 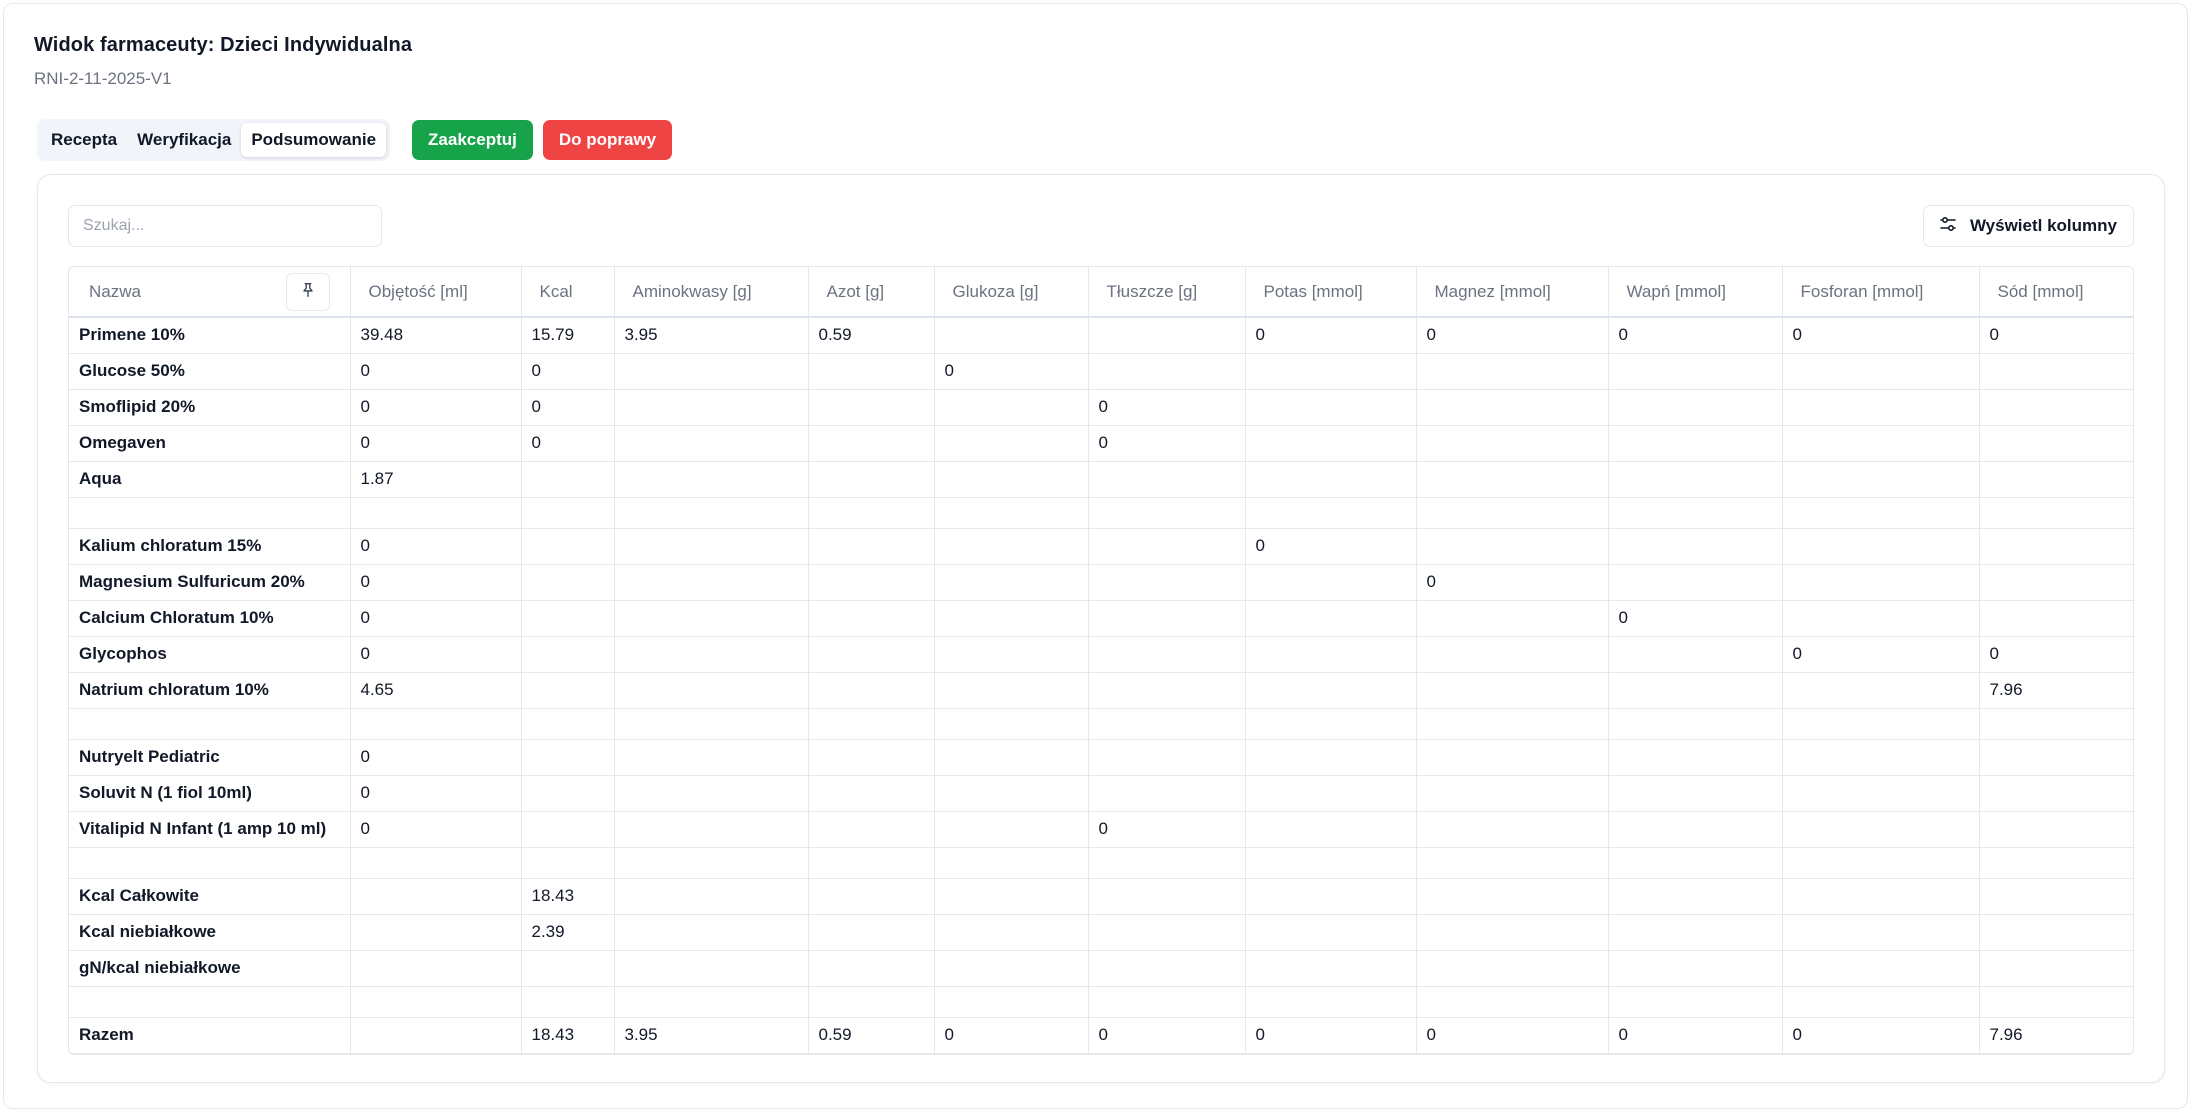 What do you see at coordinates (314, 140) in the screenshot?
I see `tab-podsumowanie: Podsumowanie` at bounding box center [314, 140].